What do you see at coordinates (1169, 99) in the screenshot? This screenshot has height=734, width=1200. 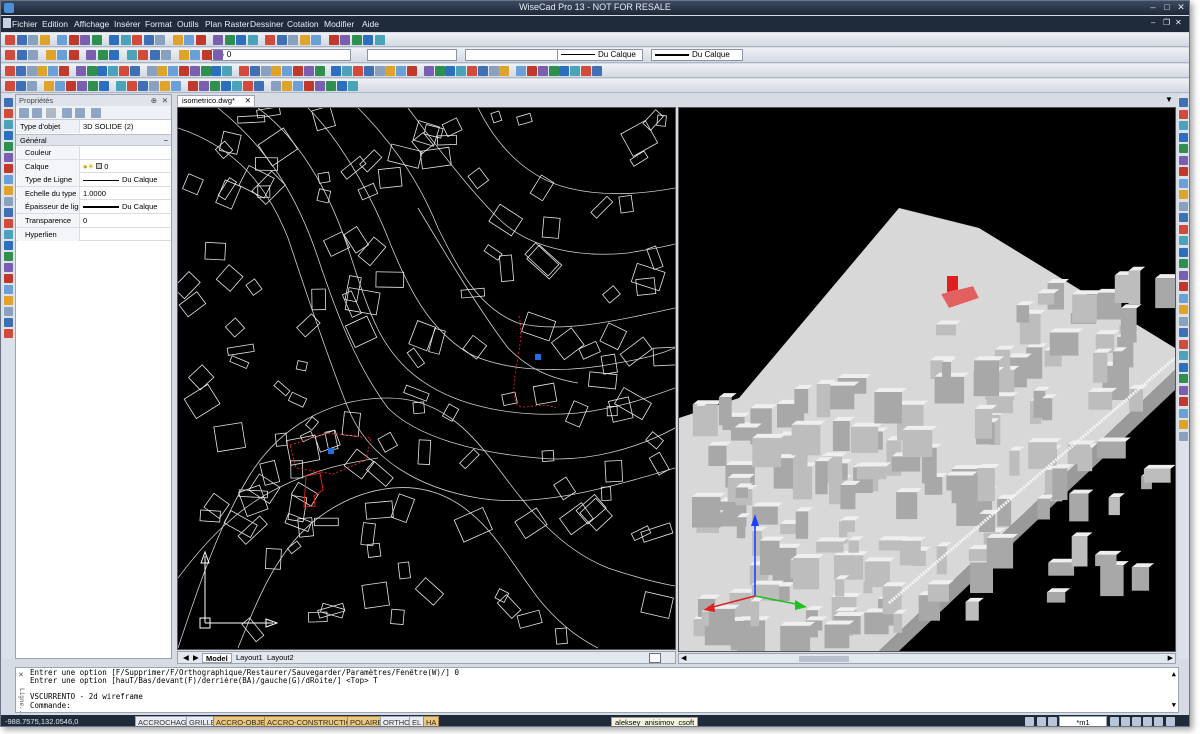 I see `tabs-menu-icon: ▼` at bounding box center [1169, 99].